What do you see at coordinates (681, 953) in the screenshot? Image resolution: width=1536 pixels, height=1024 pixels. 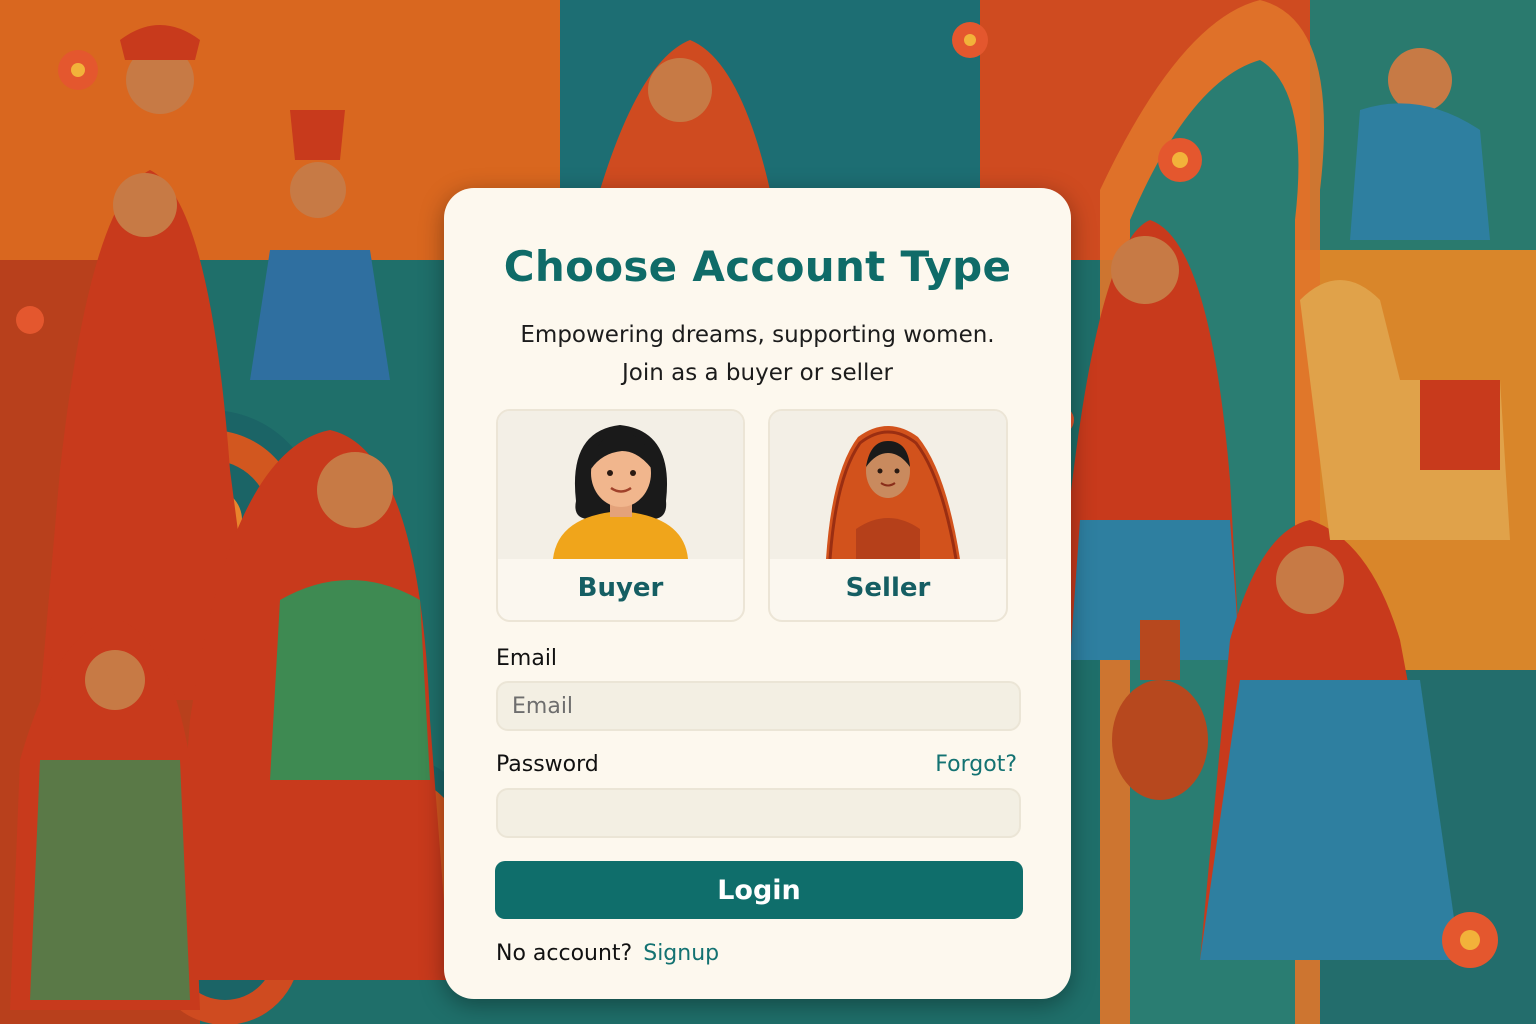 I see `signup-link: Signup` at bounding box center [681, 953].